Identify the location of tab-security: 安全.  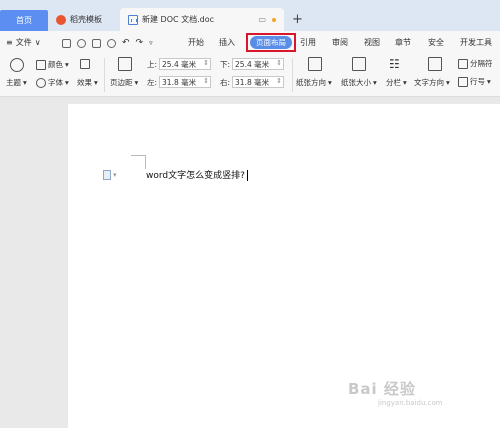
(436, 42).